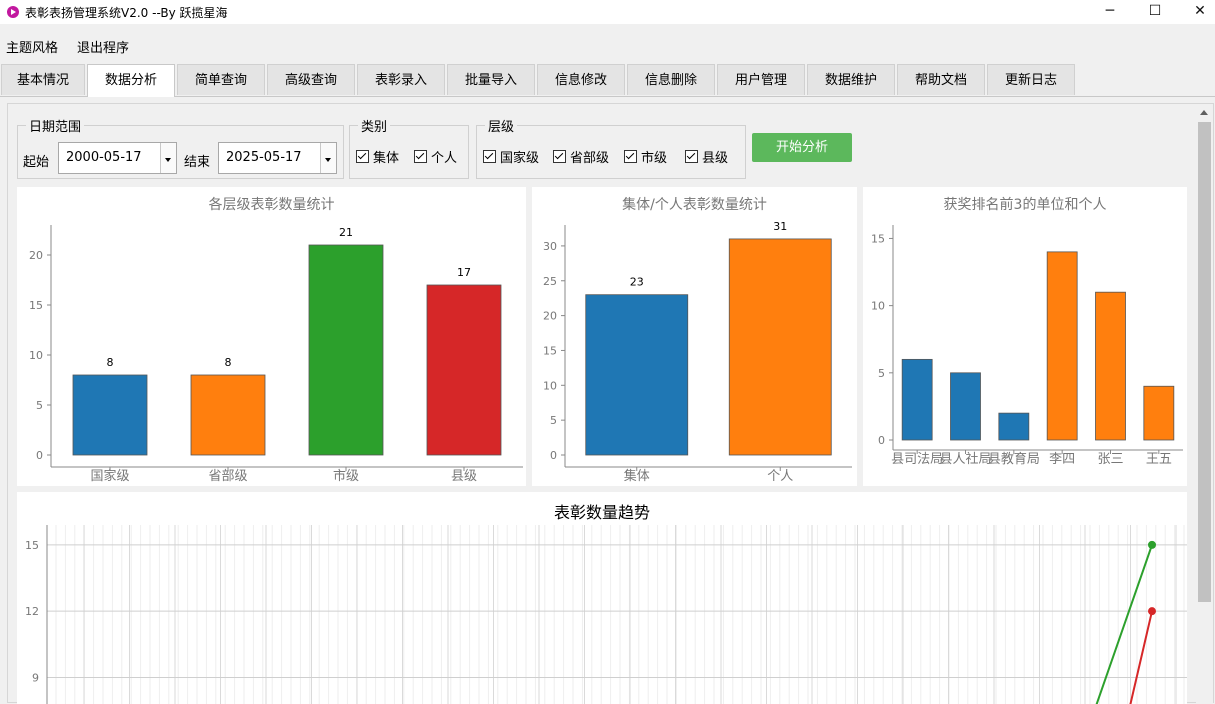 The height and width of the screenshot is (704, 1215). What do you see at coordinates (109, 476) in the screenshot?
I see `x-tick-label: 国家级` at bounding box center [109, 476].